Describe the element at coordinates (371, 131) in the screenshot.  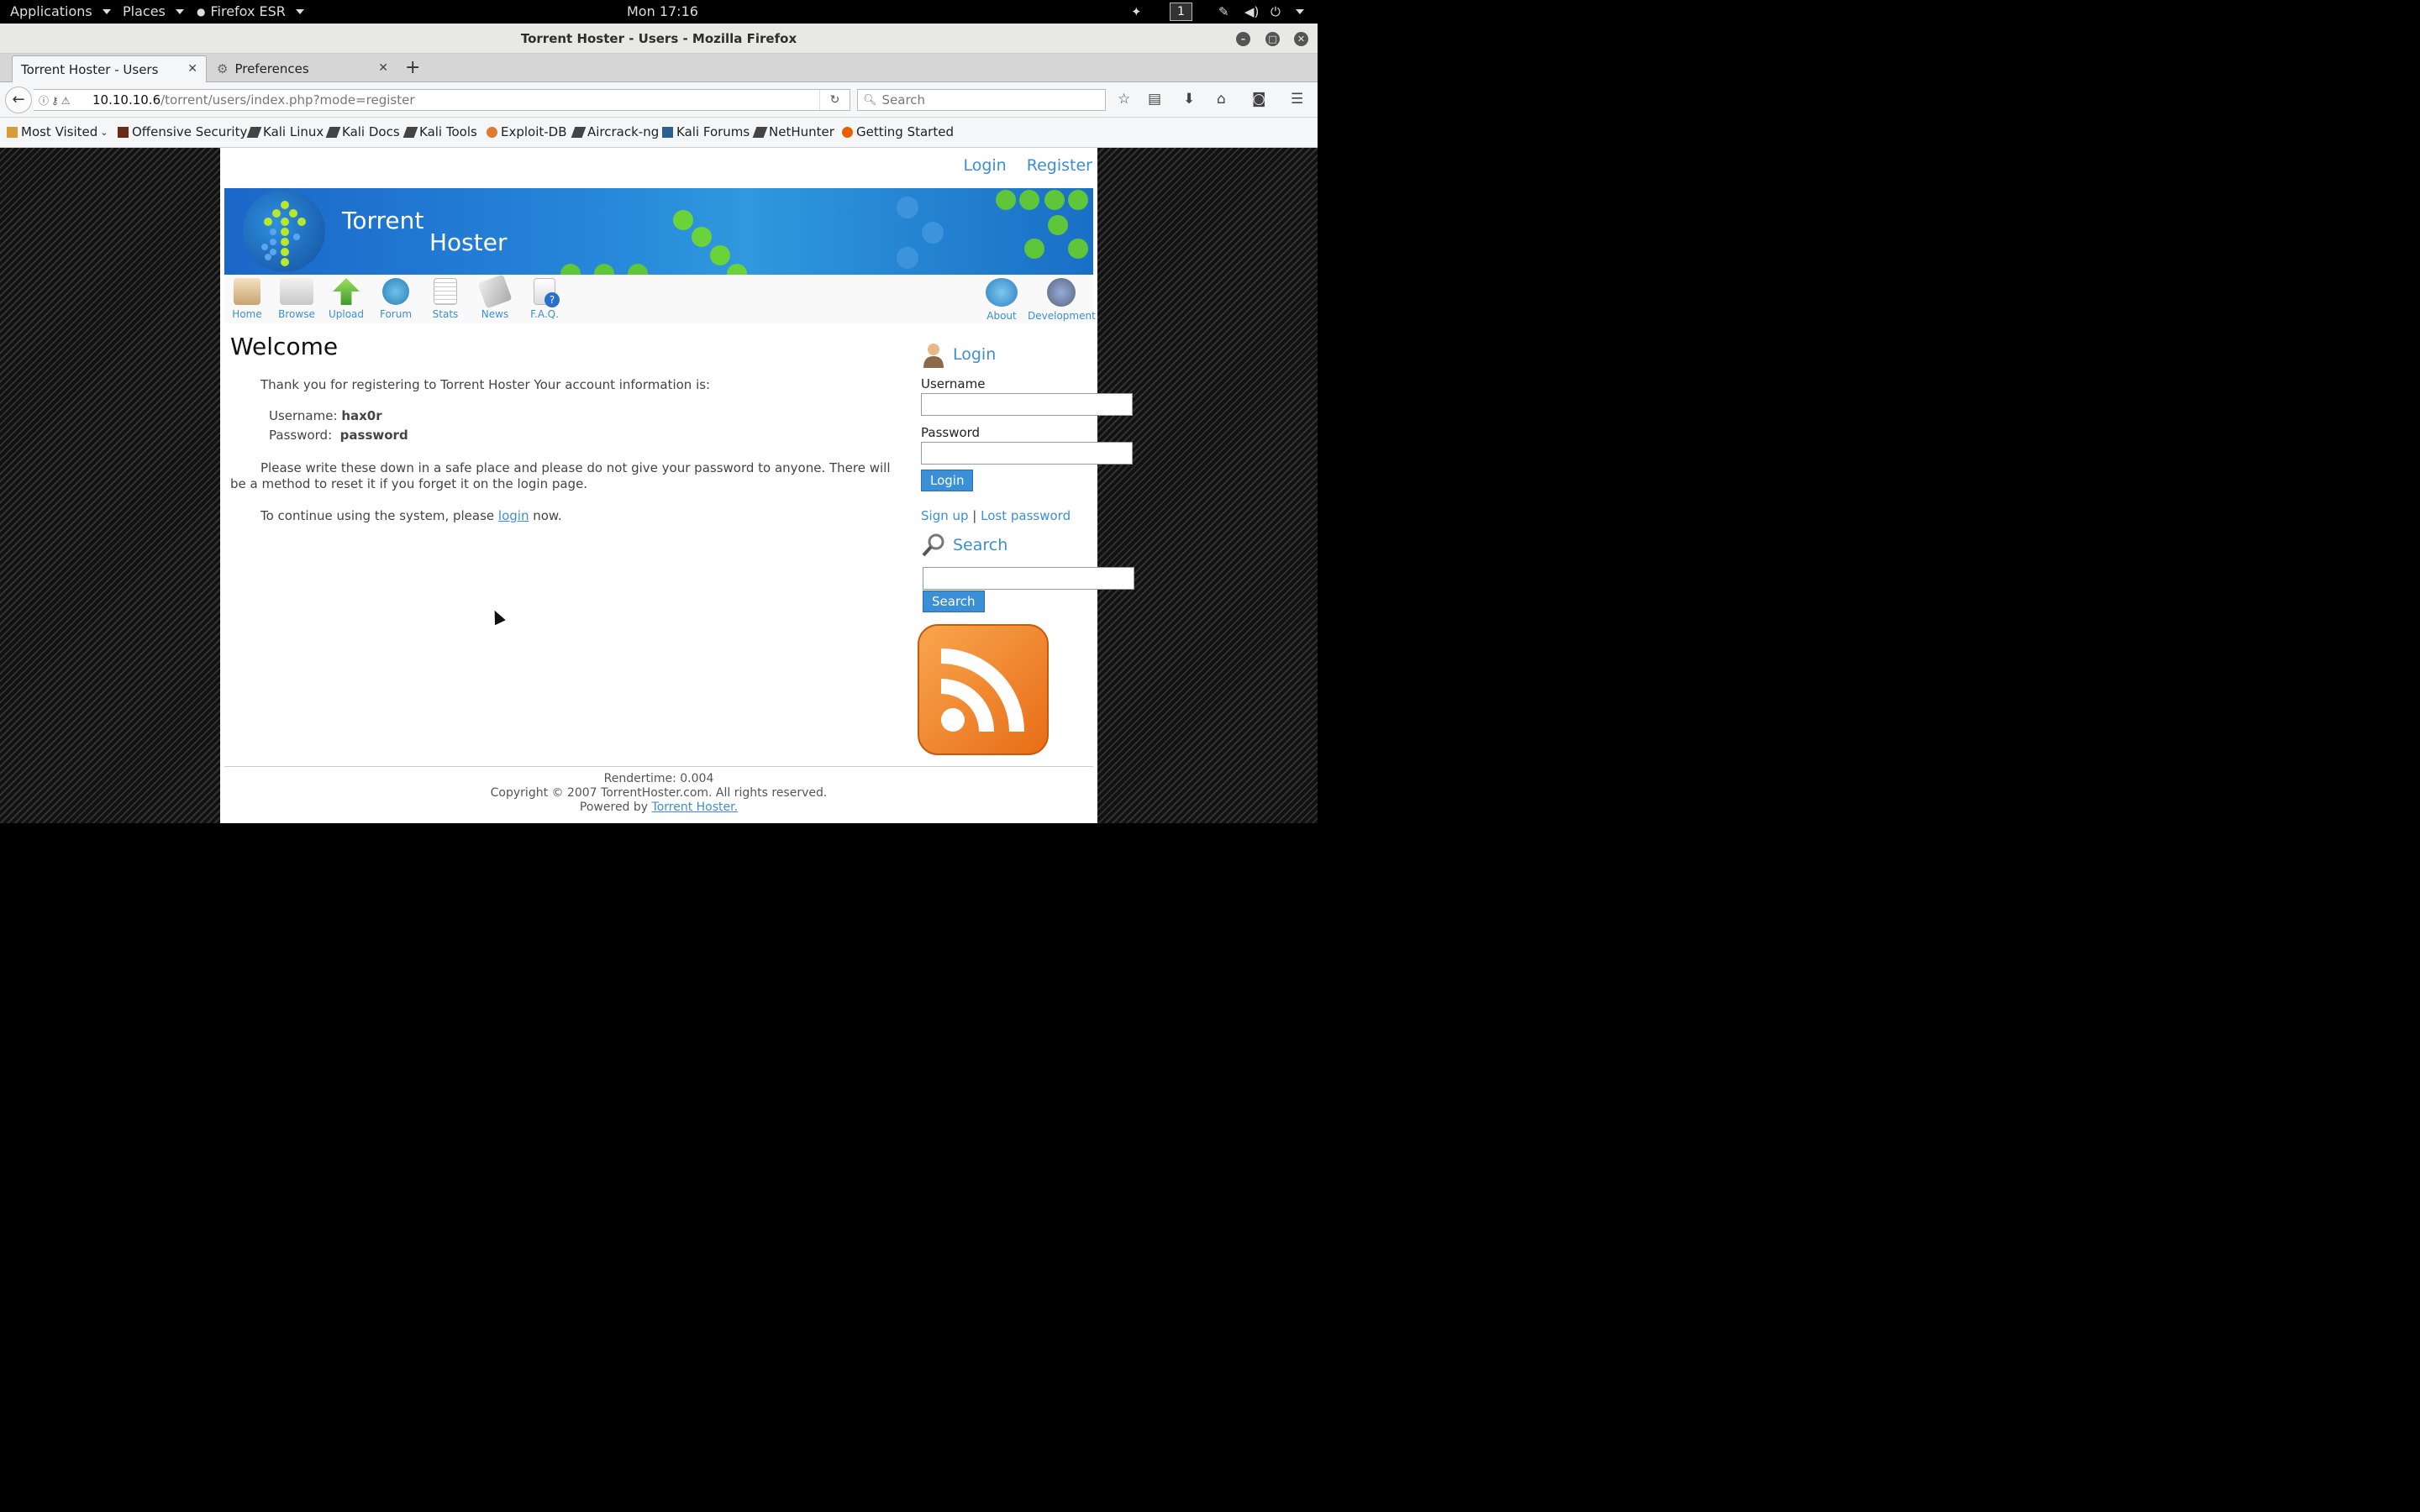
I see `bookmark-label: Kali Docs` at that location.